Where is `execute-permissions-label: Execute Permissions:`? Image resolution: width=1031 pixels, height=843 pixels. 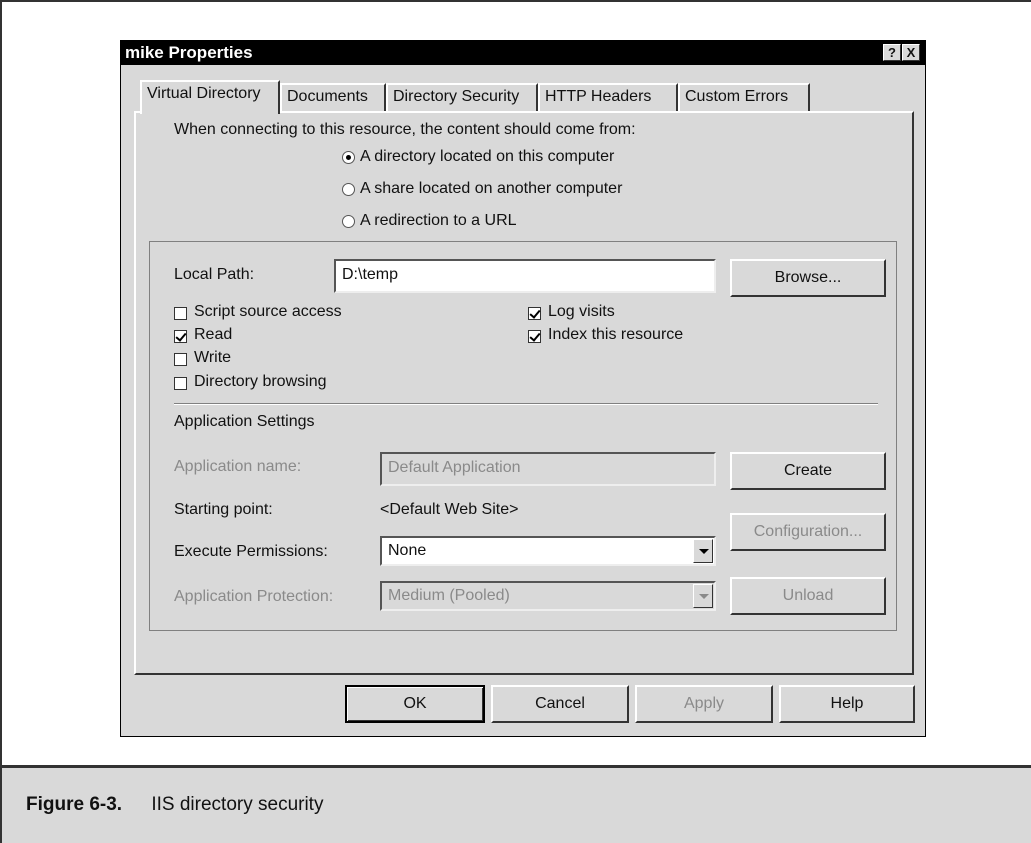 execute-permissions-label: Execute Permissions: is located at coordinates (251, 551).